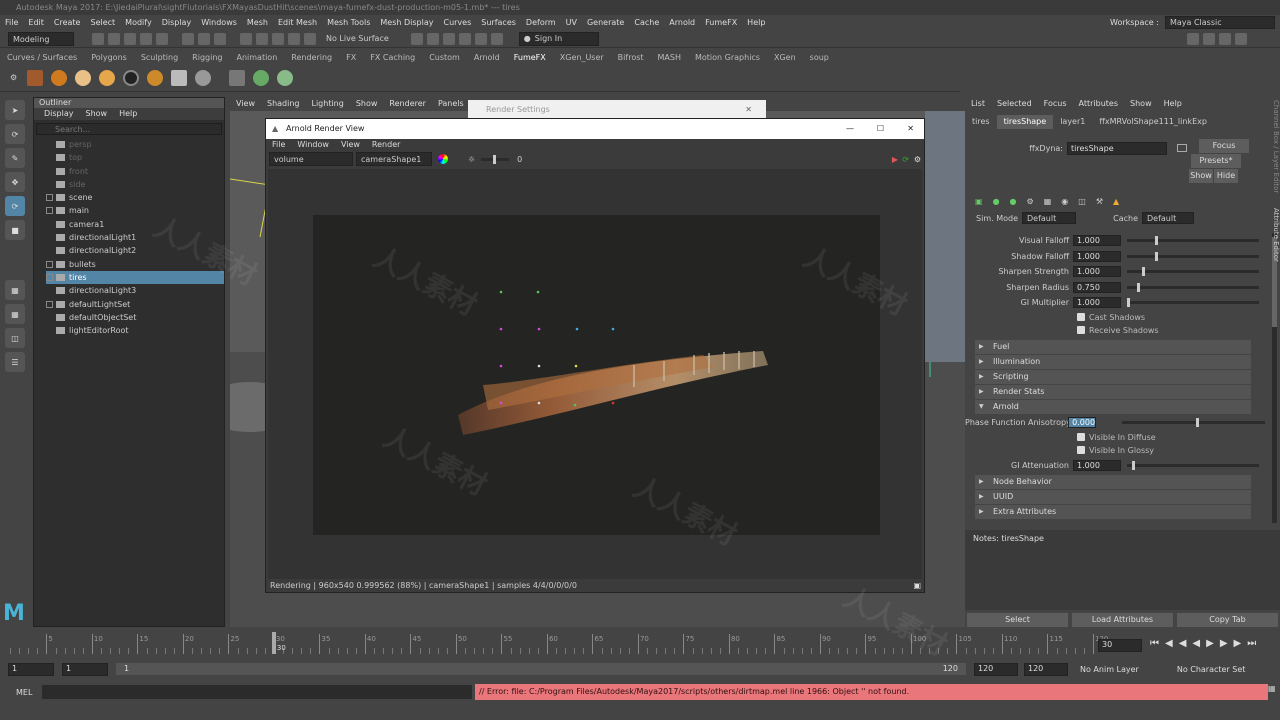 The image size is (1280, 720). What do you see at coordinates (135, 237) in the screenshot?
I see `outliner-item: directionalLight1` at bounding box center [135, 237].